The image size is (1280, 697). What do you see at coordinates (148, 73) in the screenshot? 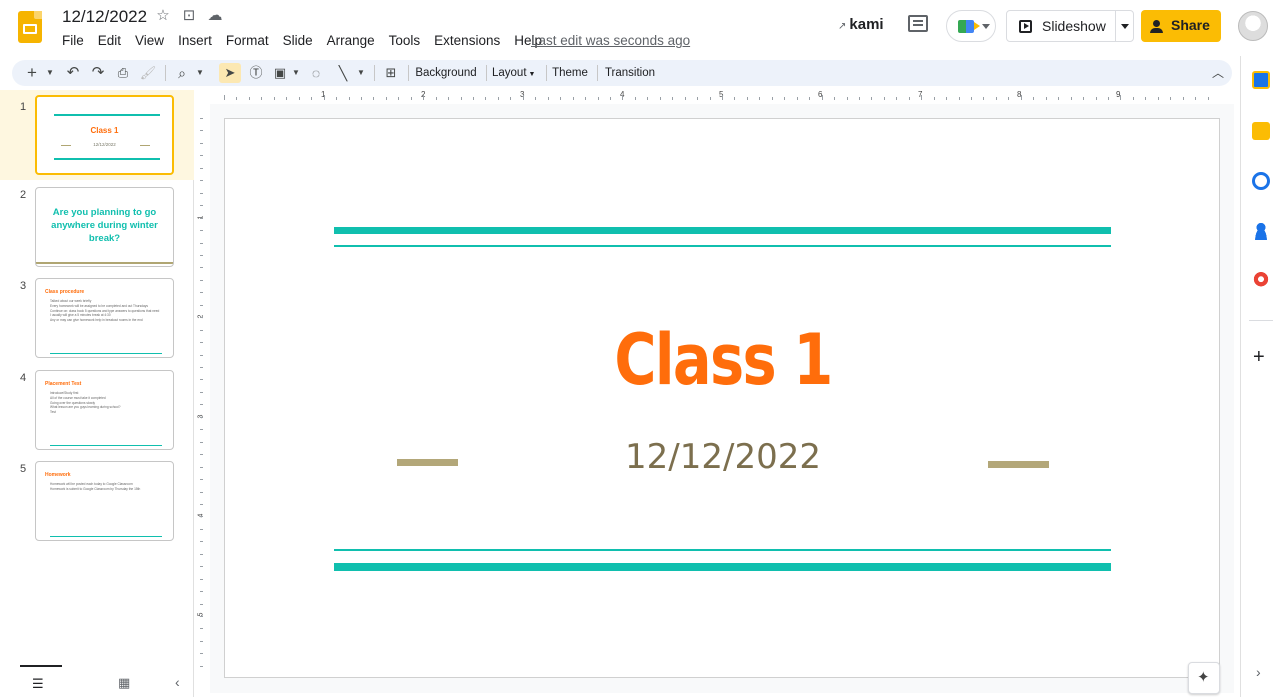
I see `paint-format-icon: 🖌` at bounding box center [148, 73].